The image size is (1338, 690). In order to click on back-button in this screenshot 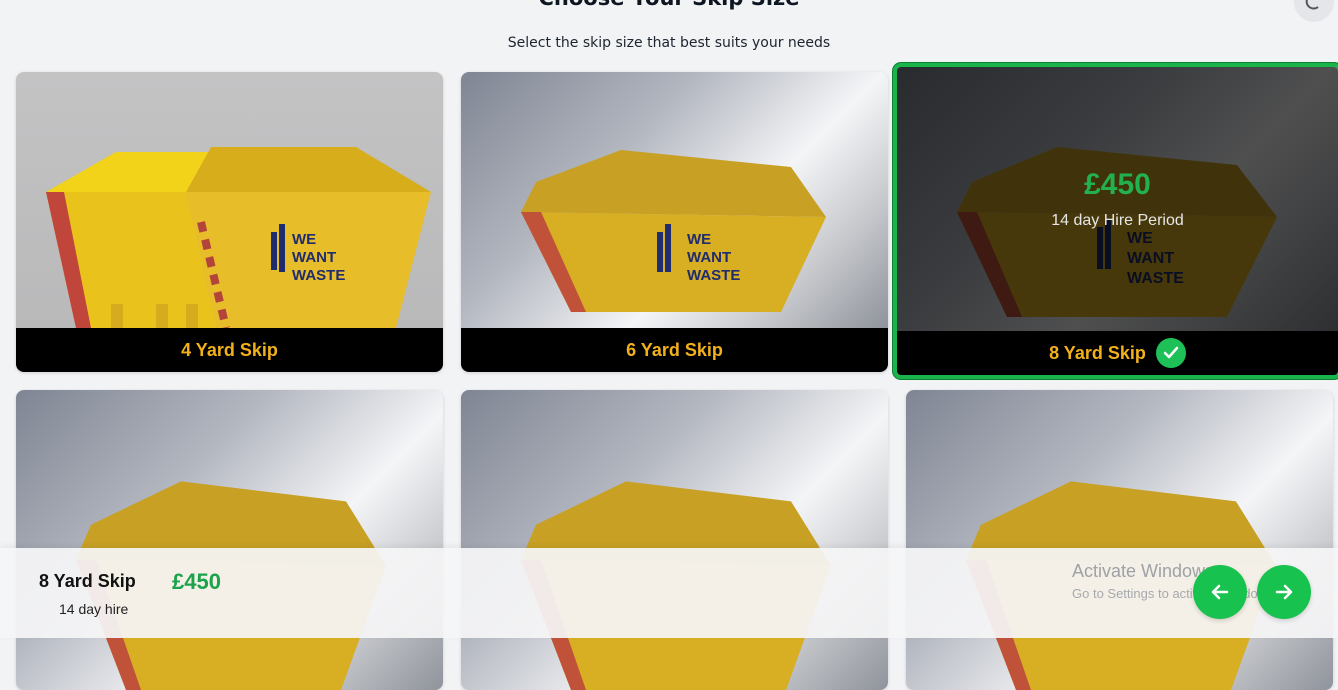, I will do `click(1220, 592)`.